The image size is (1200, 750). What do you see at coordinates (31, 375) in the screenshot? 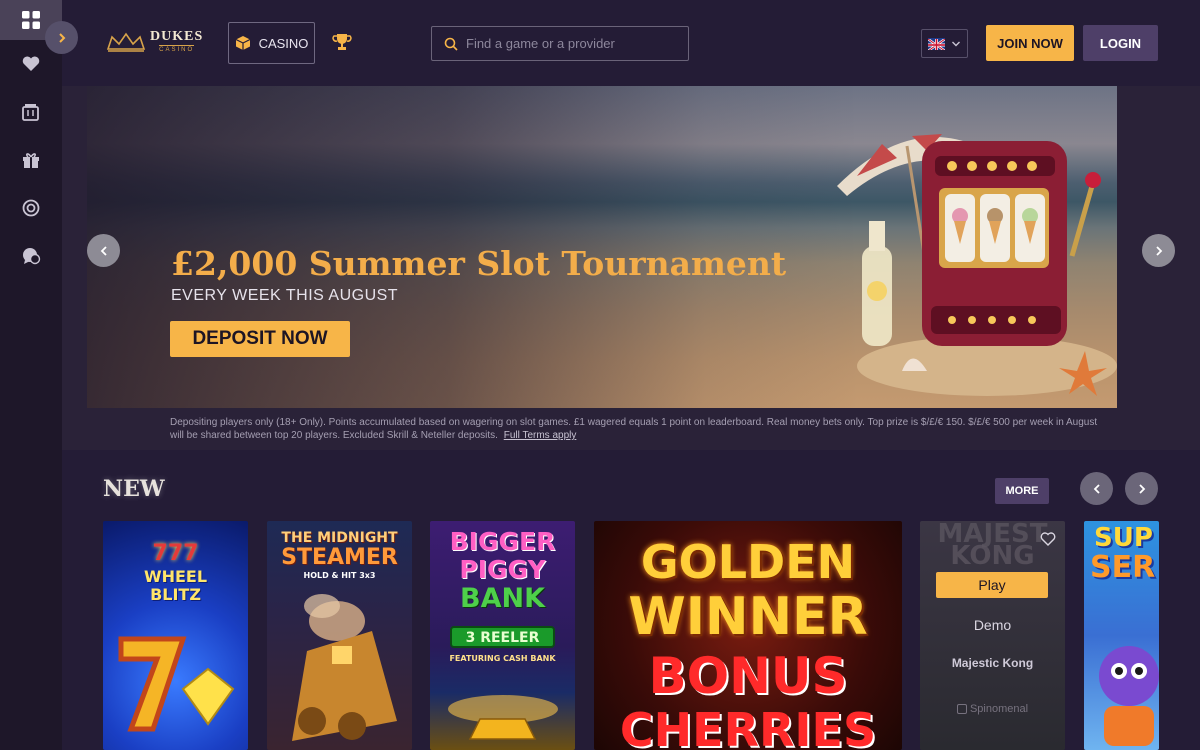
I see `sidebar` at bounding box center [31, 375].